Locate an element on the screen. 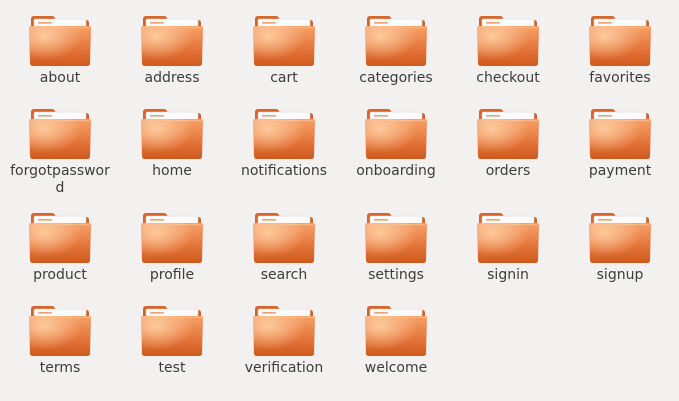 This screenshot has height=401, width=679. folder-label: payment is located at coordinates (620, 171).